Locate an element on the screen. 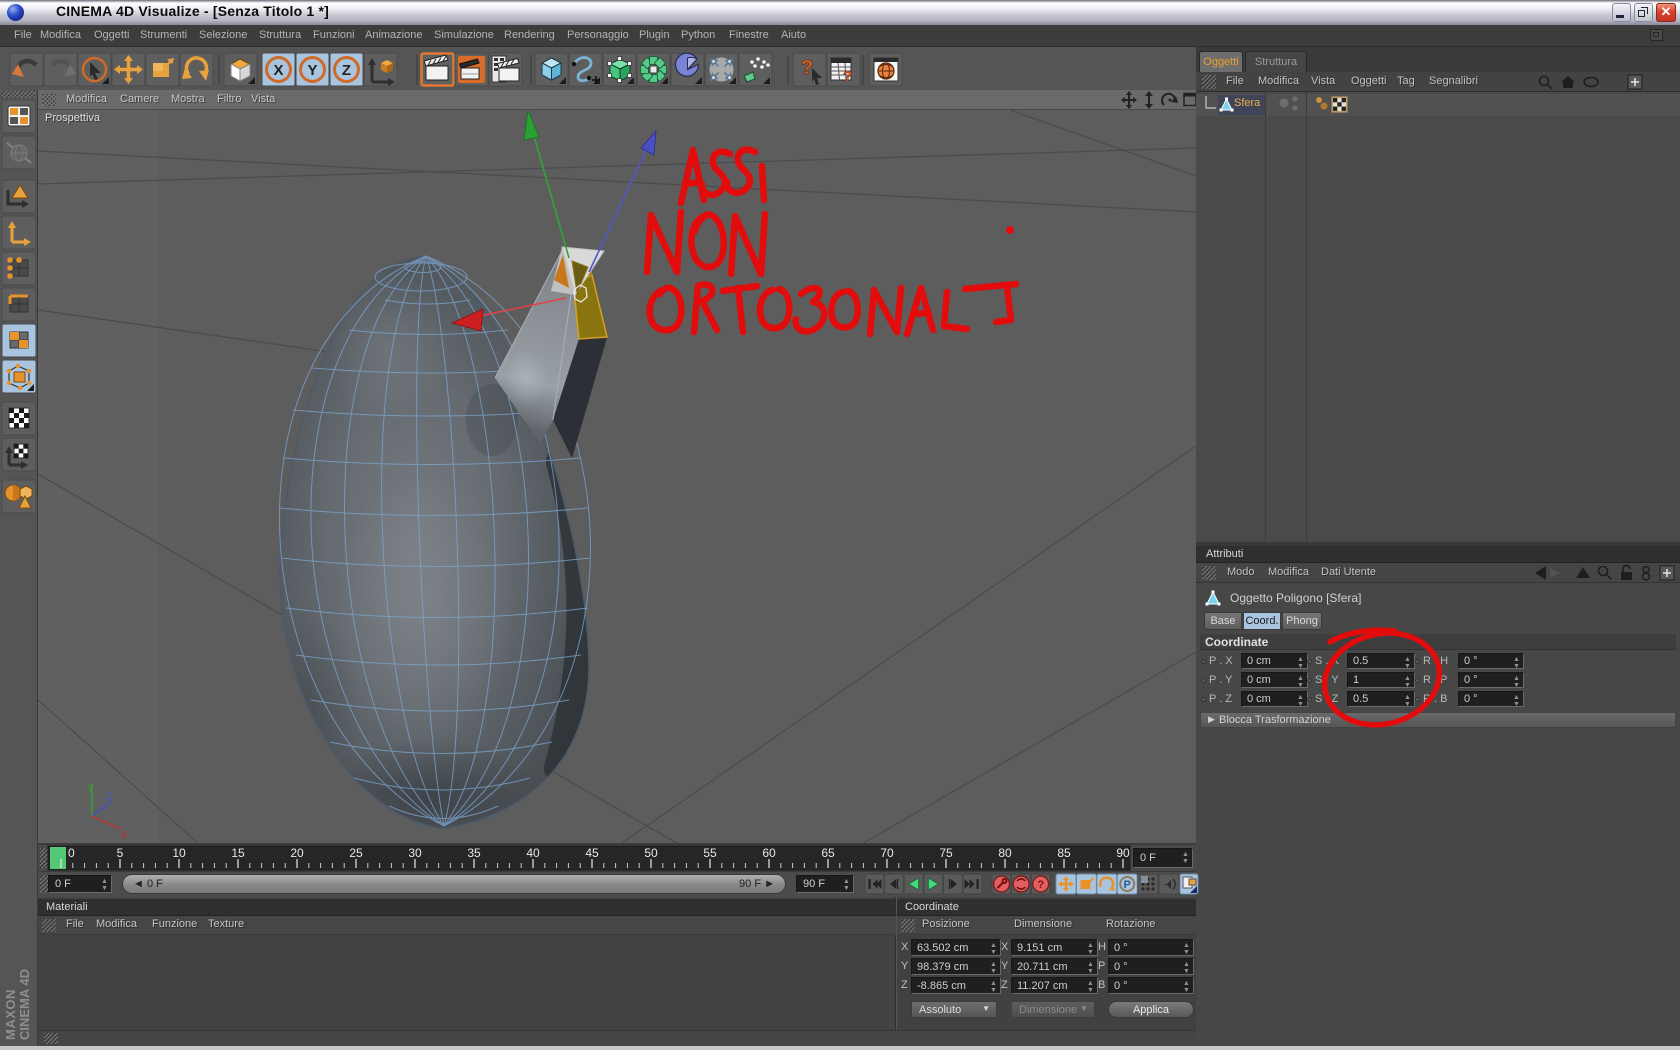  svg-text: P is located at coordinates (1127, 885).